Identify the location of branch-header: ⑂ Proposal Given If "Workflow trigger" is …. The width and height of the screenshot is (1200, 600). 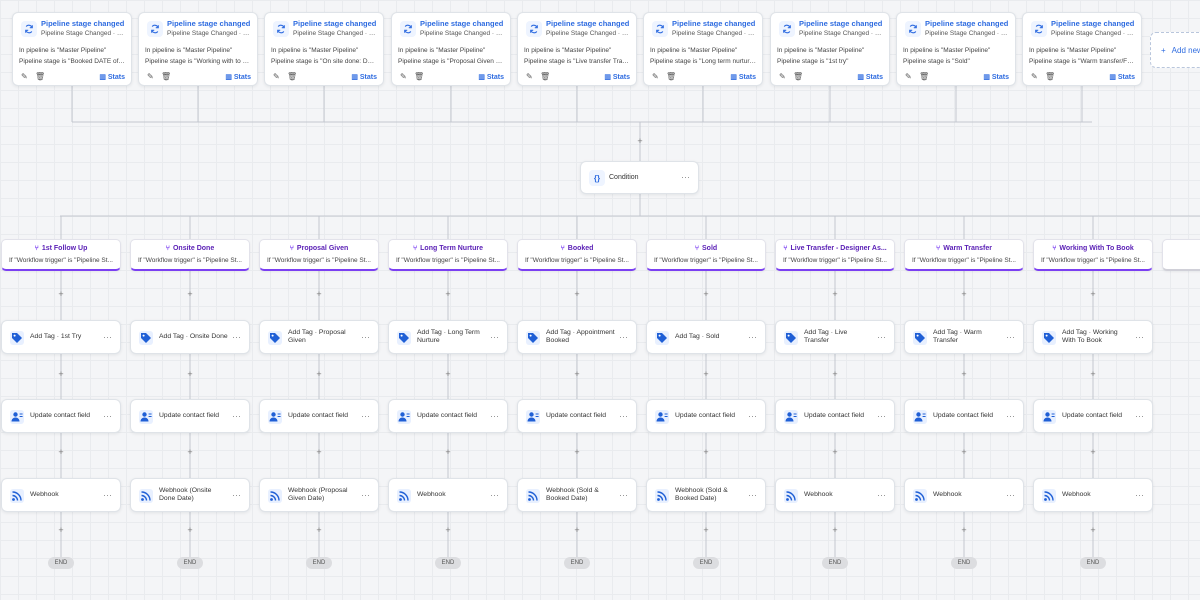
(319, 255).